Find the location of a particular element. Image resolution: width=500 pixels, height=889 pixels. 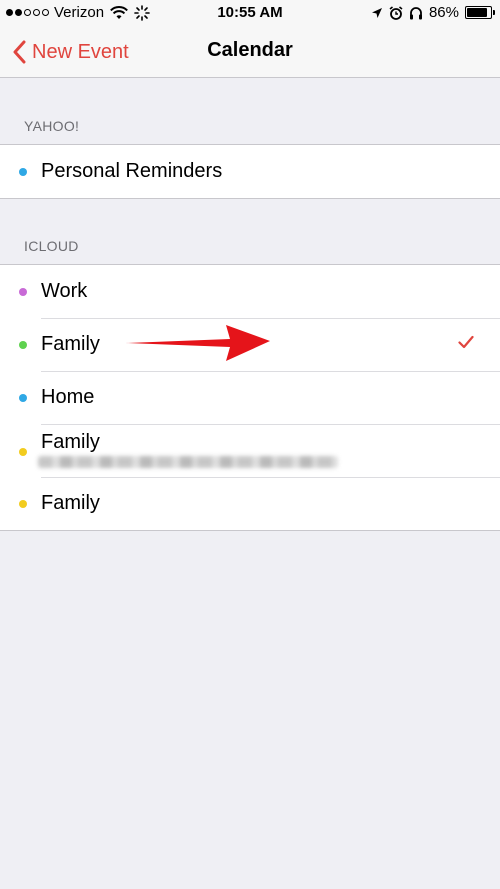

calendar-item-label: Work is located at coordinates (64, 291).